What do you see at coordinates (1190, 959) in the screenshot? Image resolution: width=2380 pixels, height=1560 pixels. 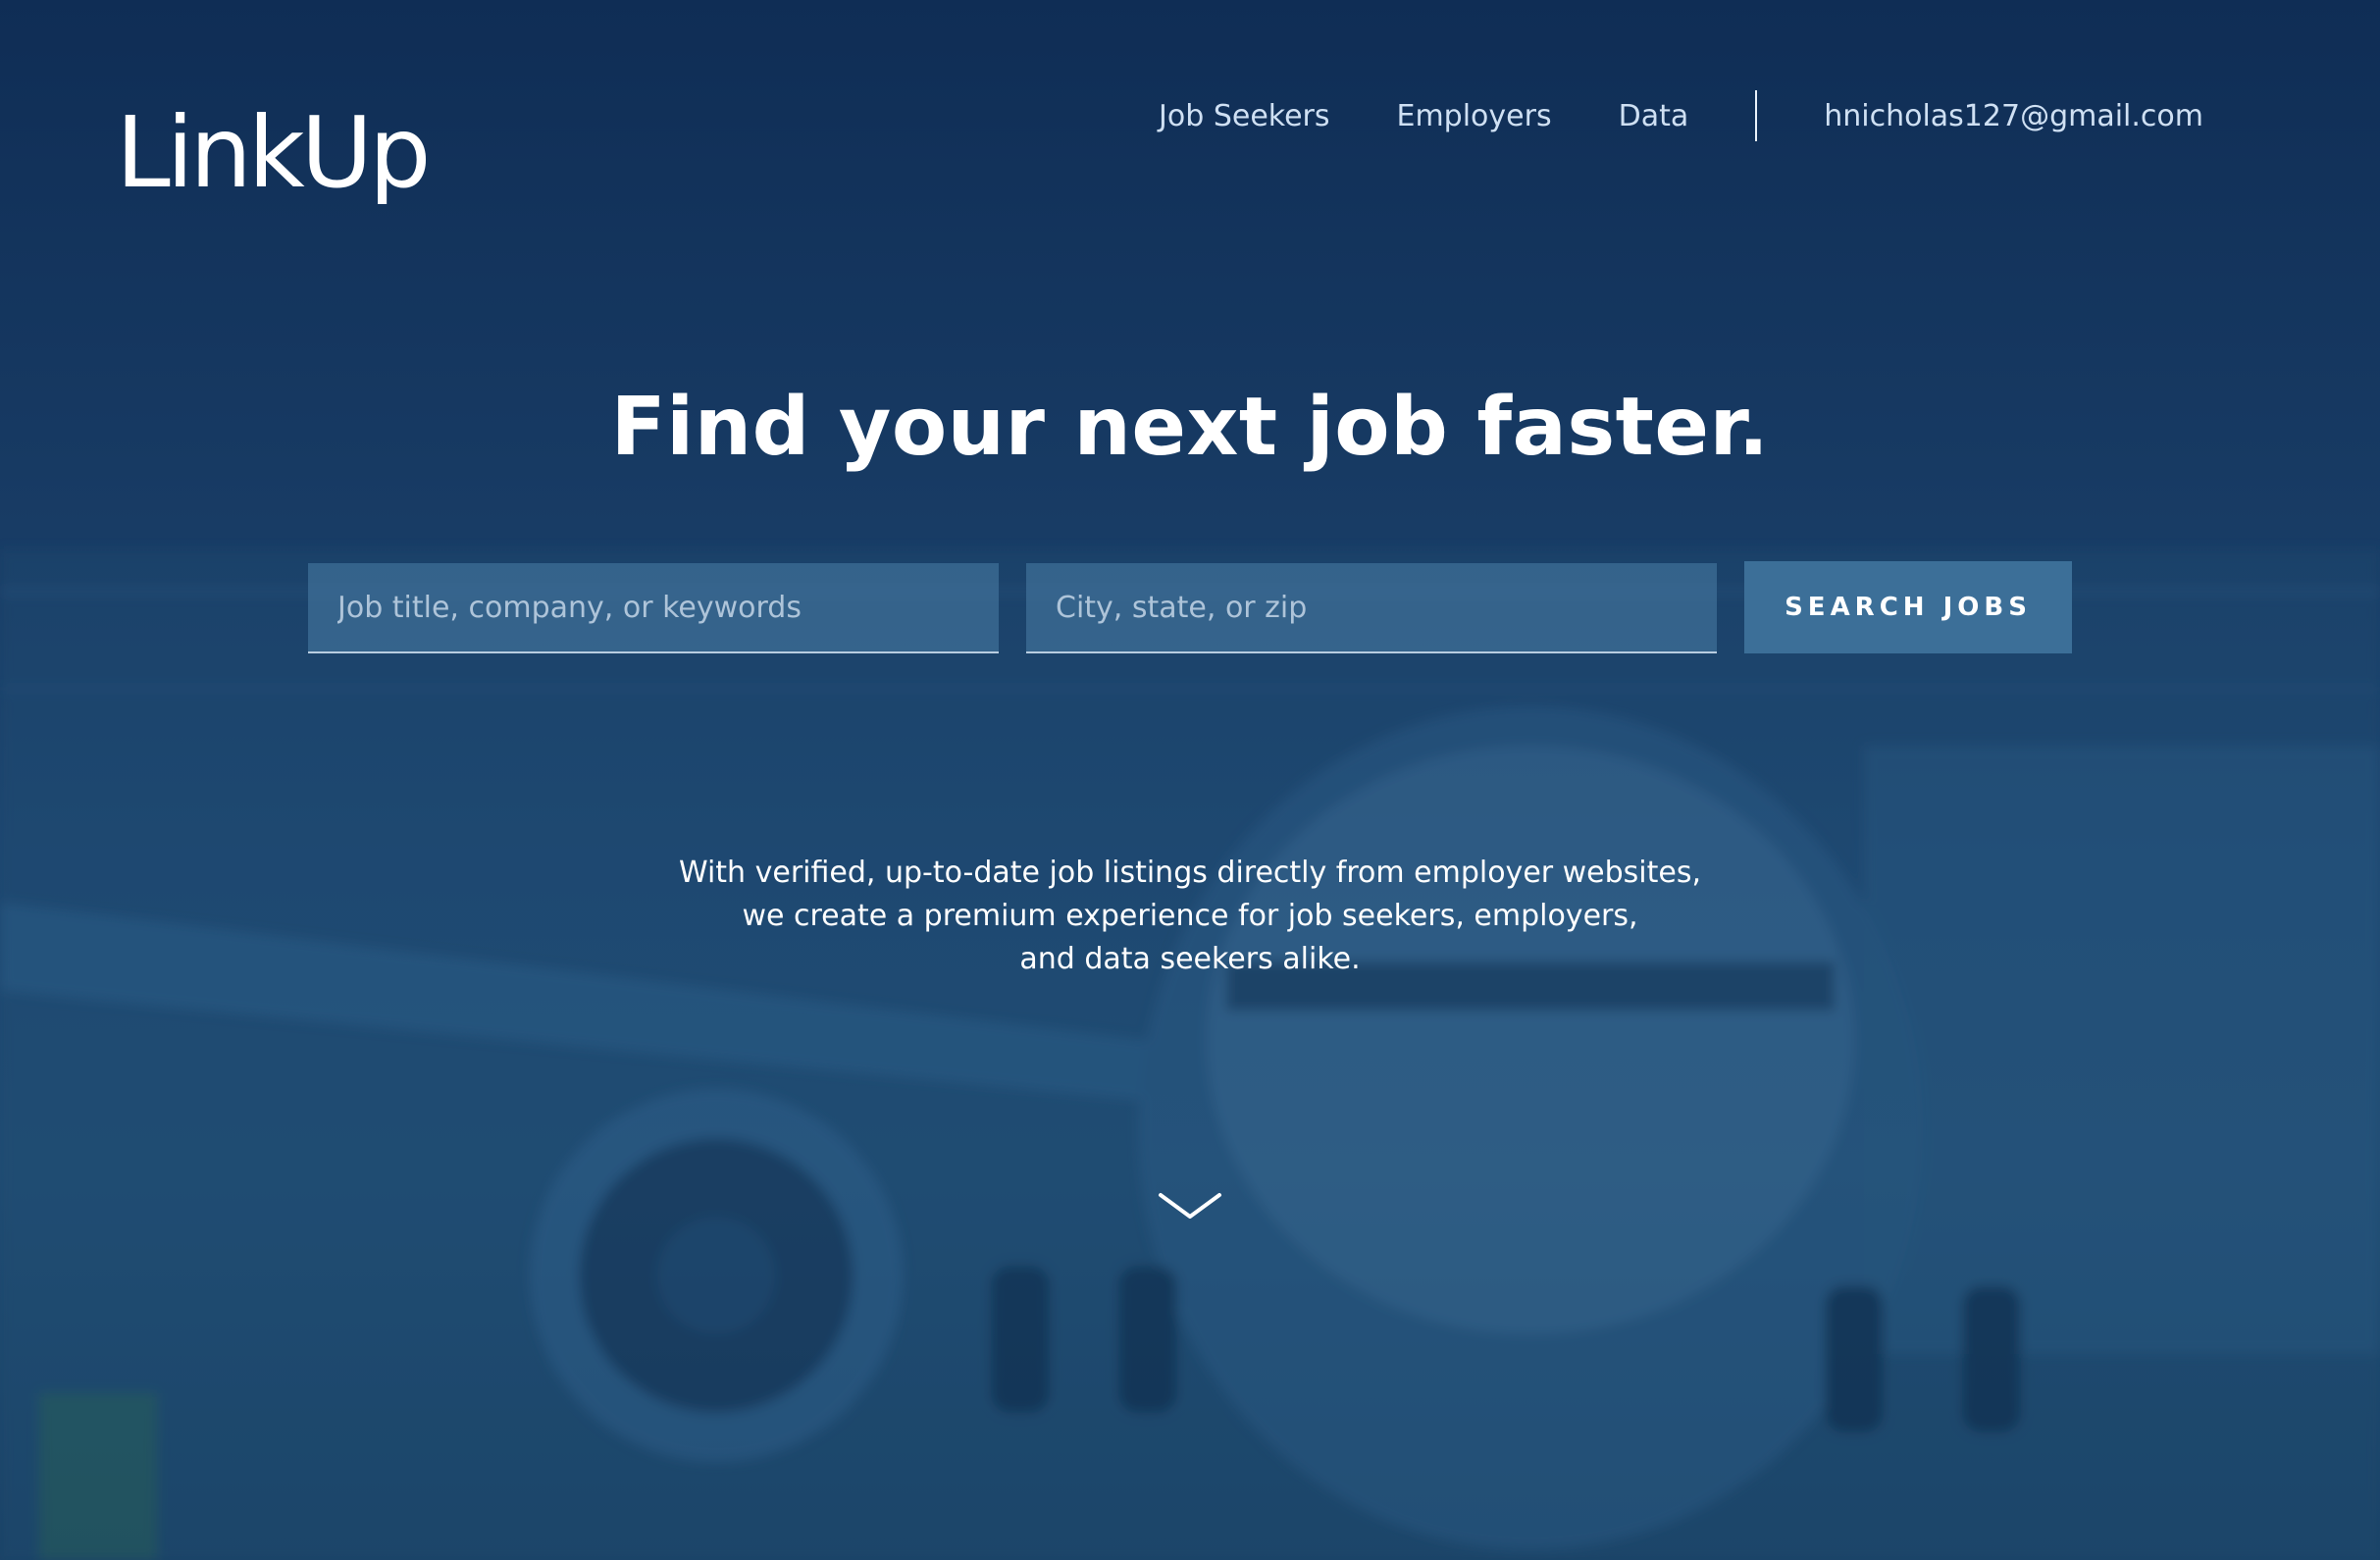 I see `tagline-line: and data seekers alike.` at bounding box center [1190, 959].